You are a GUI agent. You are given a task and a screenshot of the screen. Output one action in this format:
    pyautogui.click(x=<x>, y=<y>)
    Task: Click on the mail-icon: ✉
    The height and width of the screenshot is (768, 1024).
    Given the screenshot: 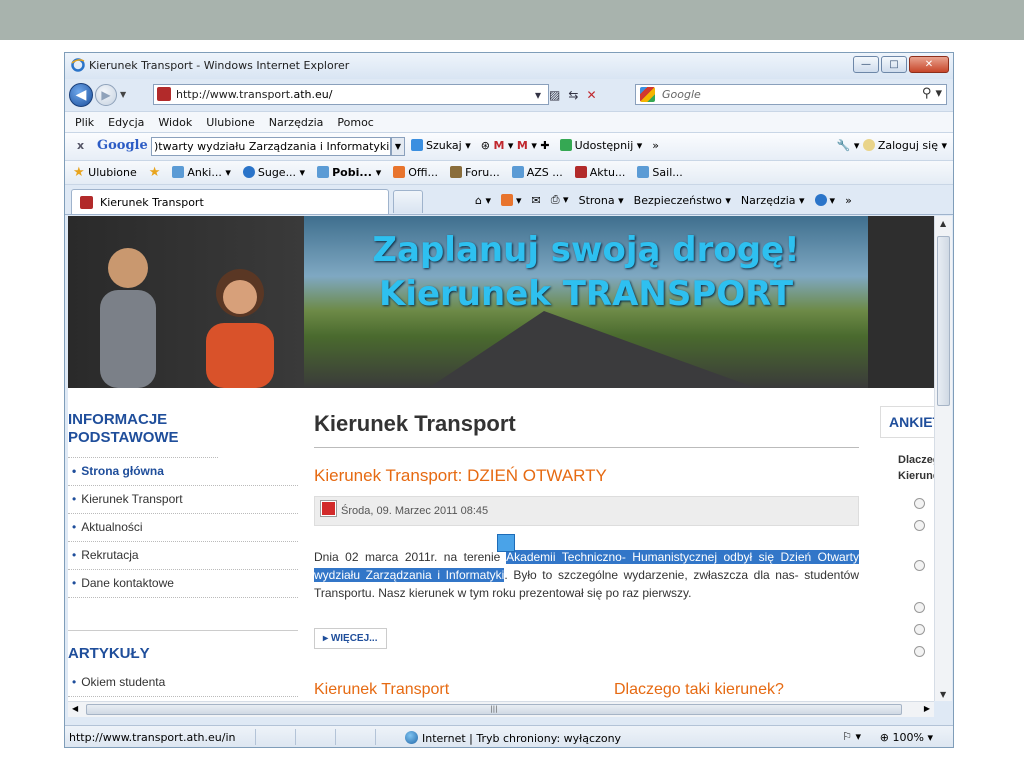 What is the action you would take?
    pyautogui.click(x=536, y=200)
    